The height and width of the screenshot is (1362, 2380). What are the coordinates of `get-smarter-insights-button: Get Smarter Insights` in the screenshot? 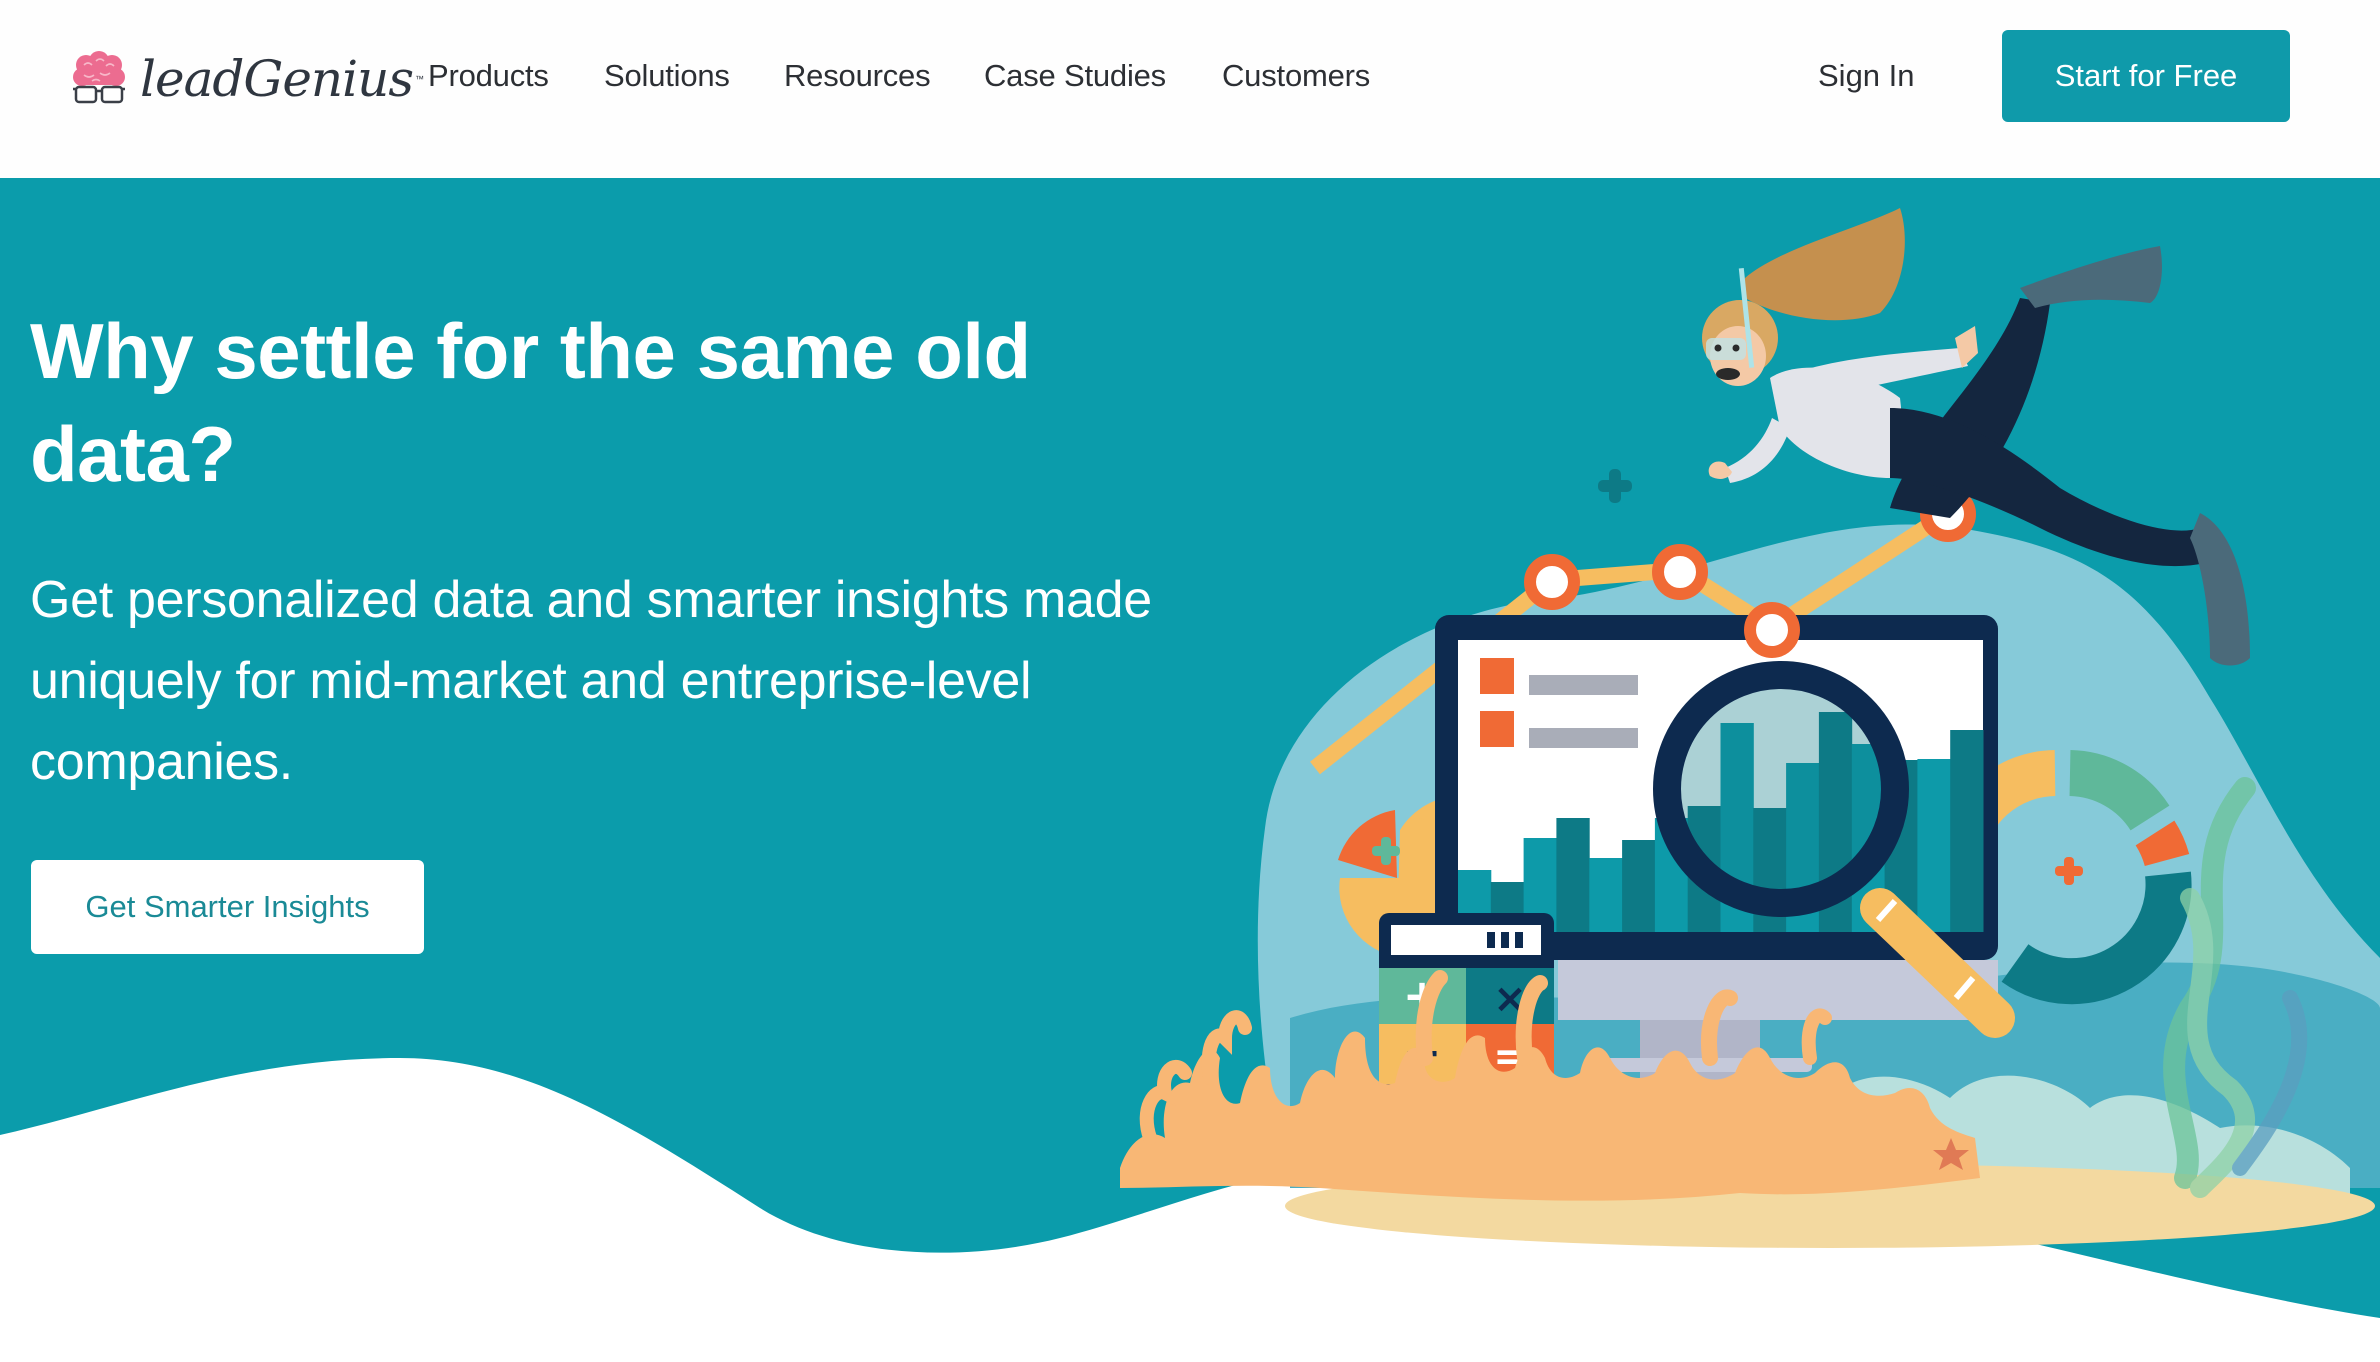 It's located at (227, 907).